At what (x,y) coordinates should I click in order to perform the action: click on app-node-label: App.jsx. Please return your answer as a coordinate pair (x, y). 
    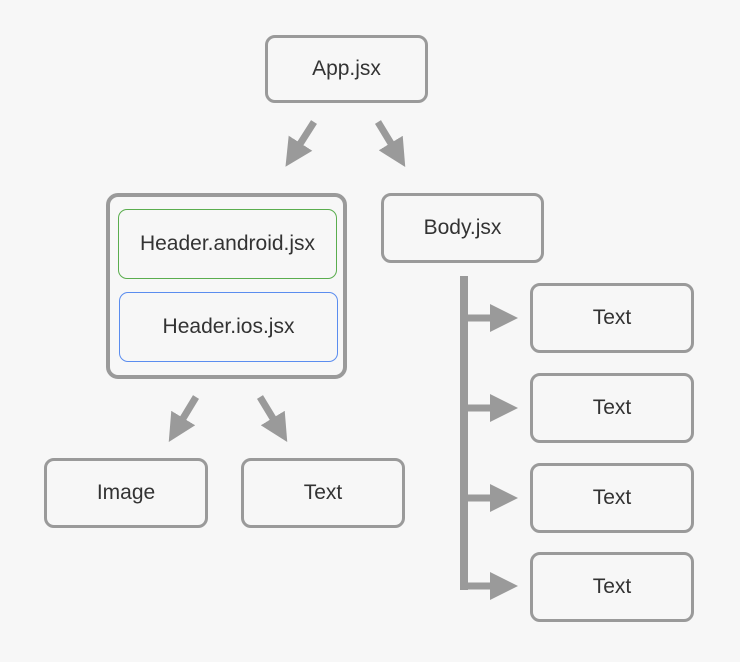
    Looking at the image, I should click on (346, 68).